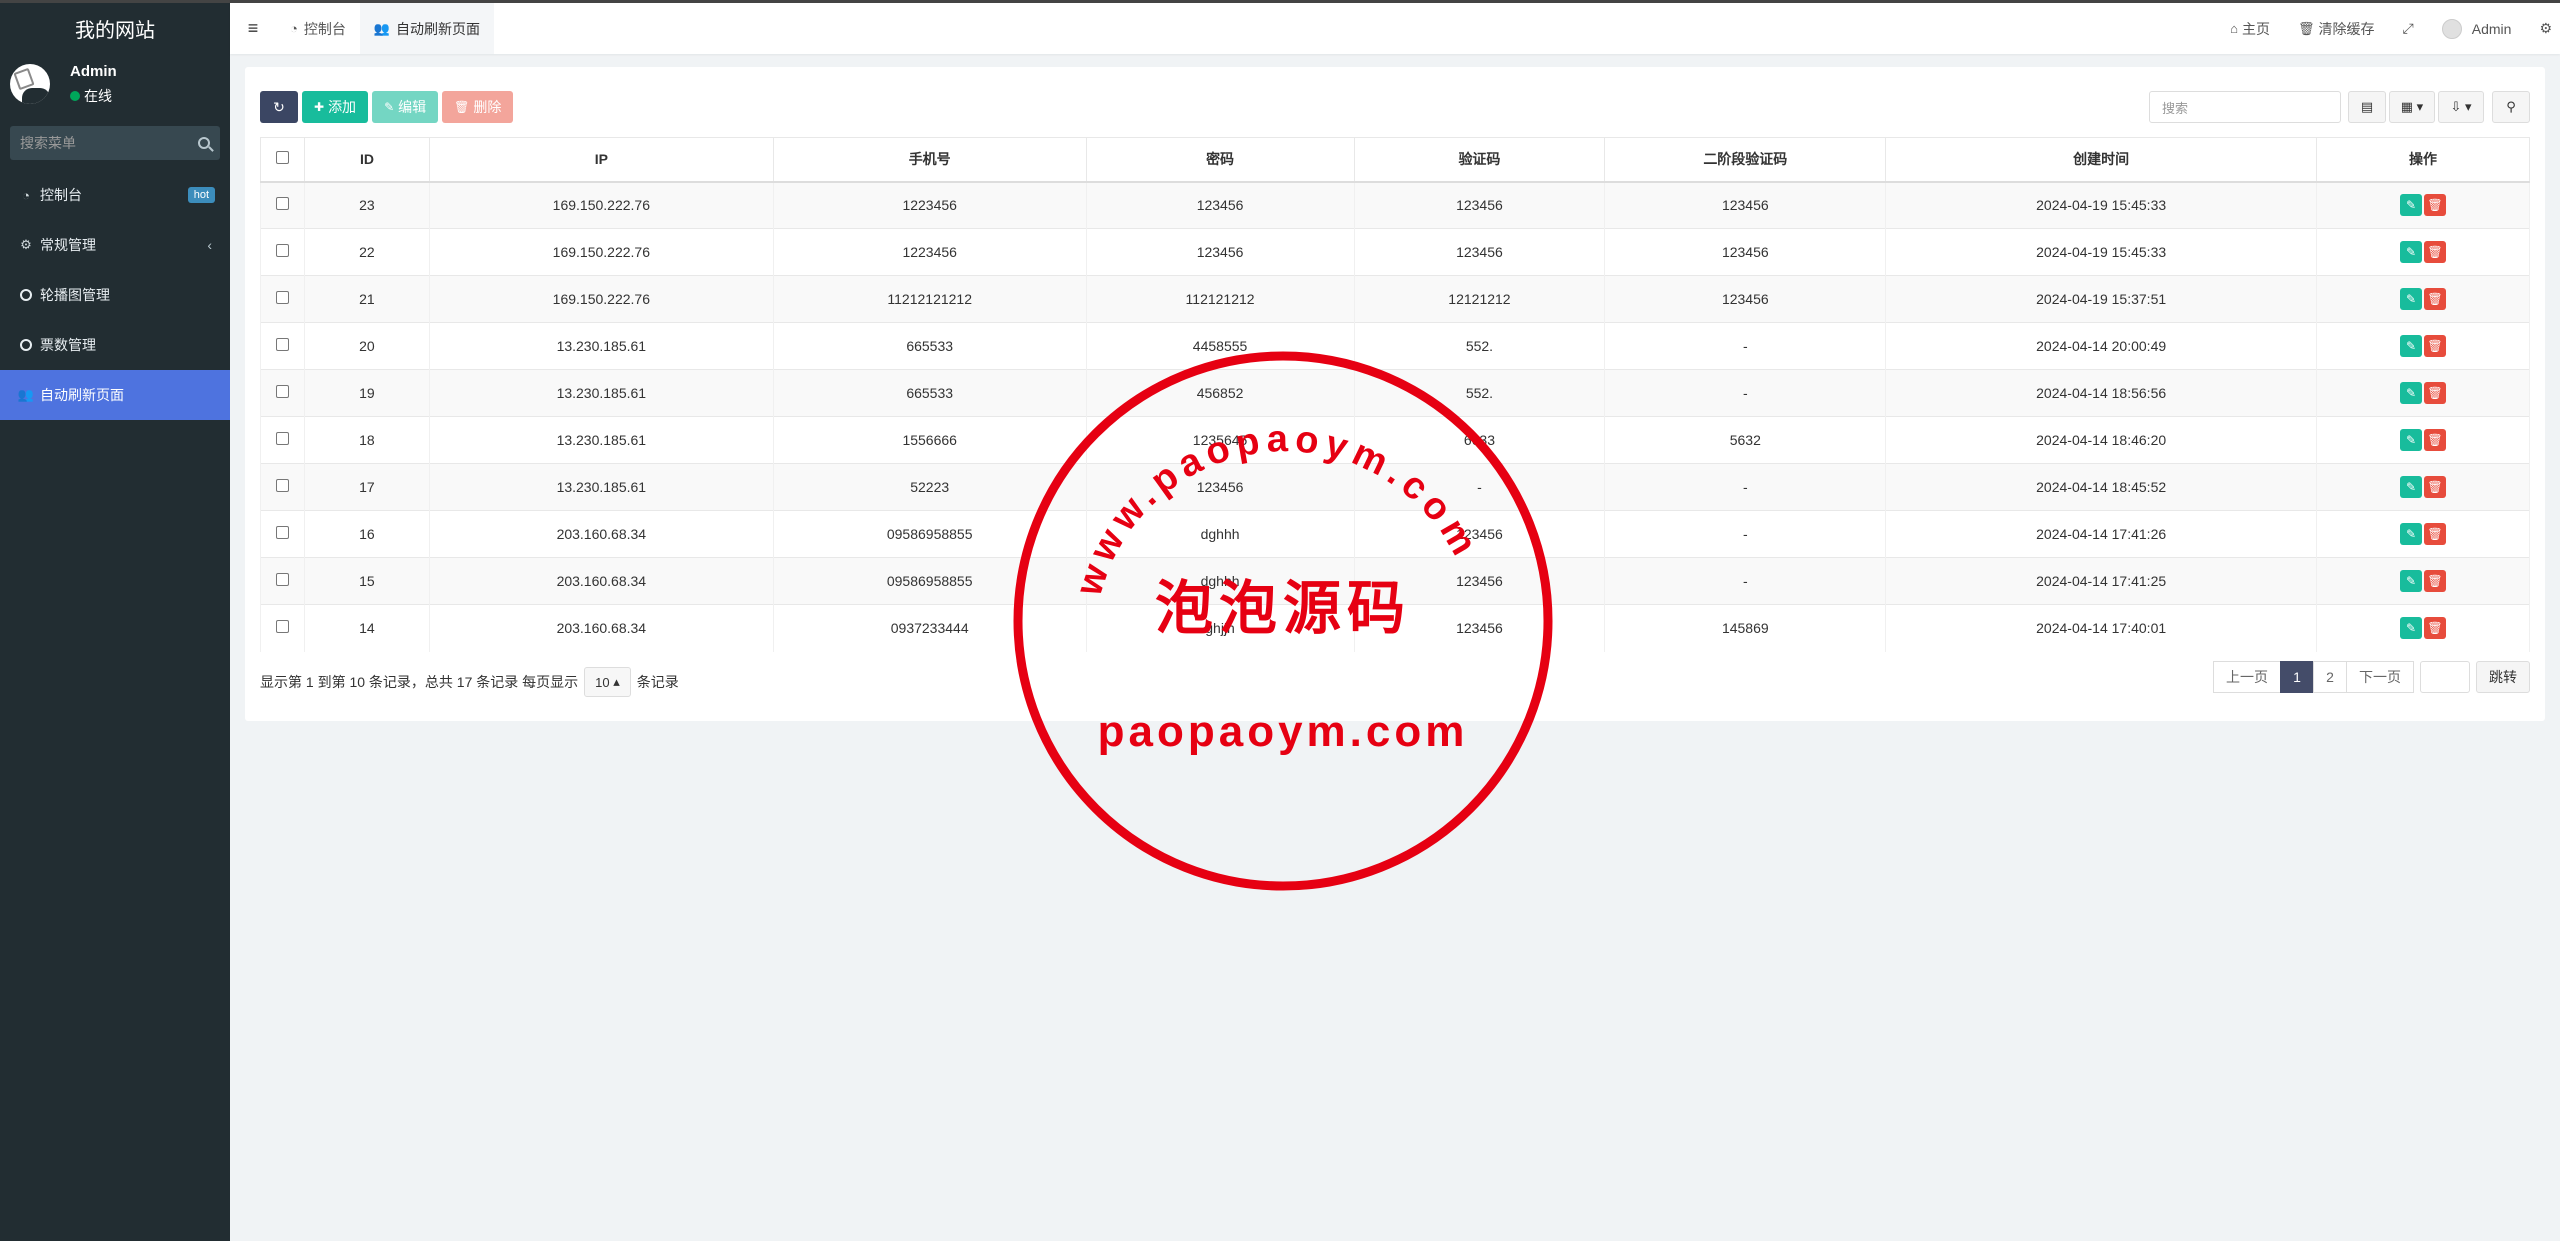  I want to click on jump-page-input, so click(2445, 677).